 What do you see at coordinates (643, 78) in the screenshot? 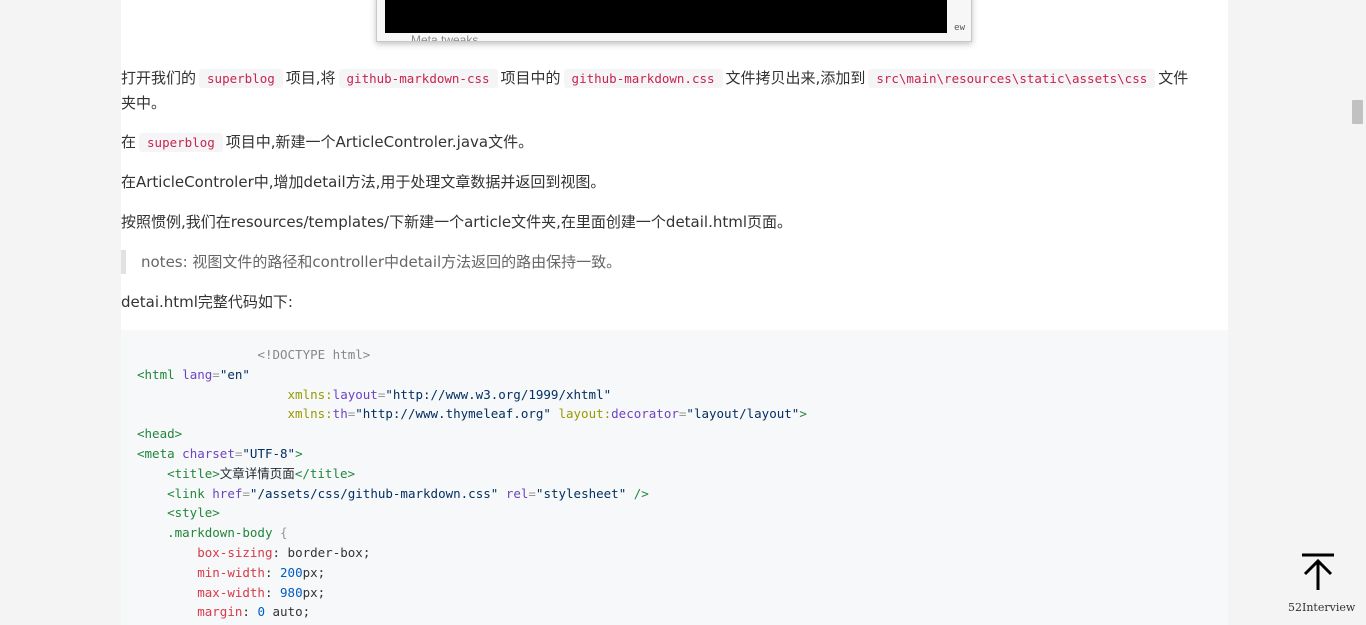
I see `inline-code: github-markdown.css` at bounding box center [643, 78].